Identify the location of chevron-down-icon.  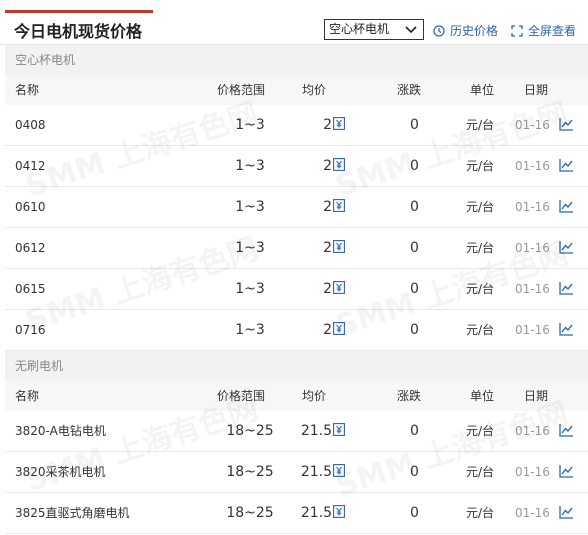
(411, 30).